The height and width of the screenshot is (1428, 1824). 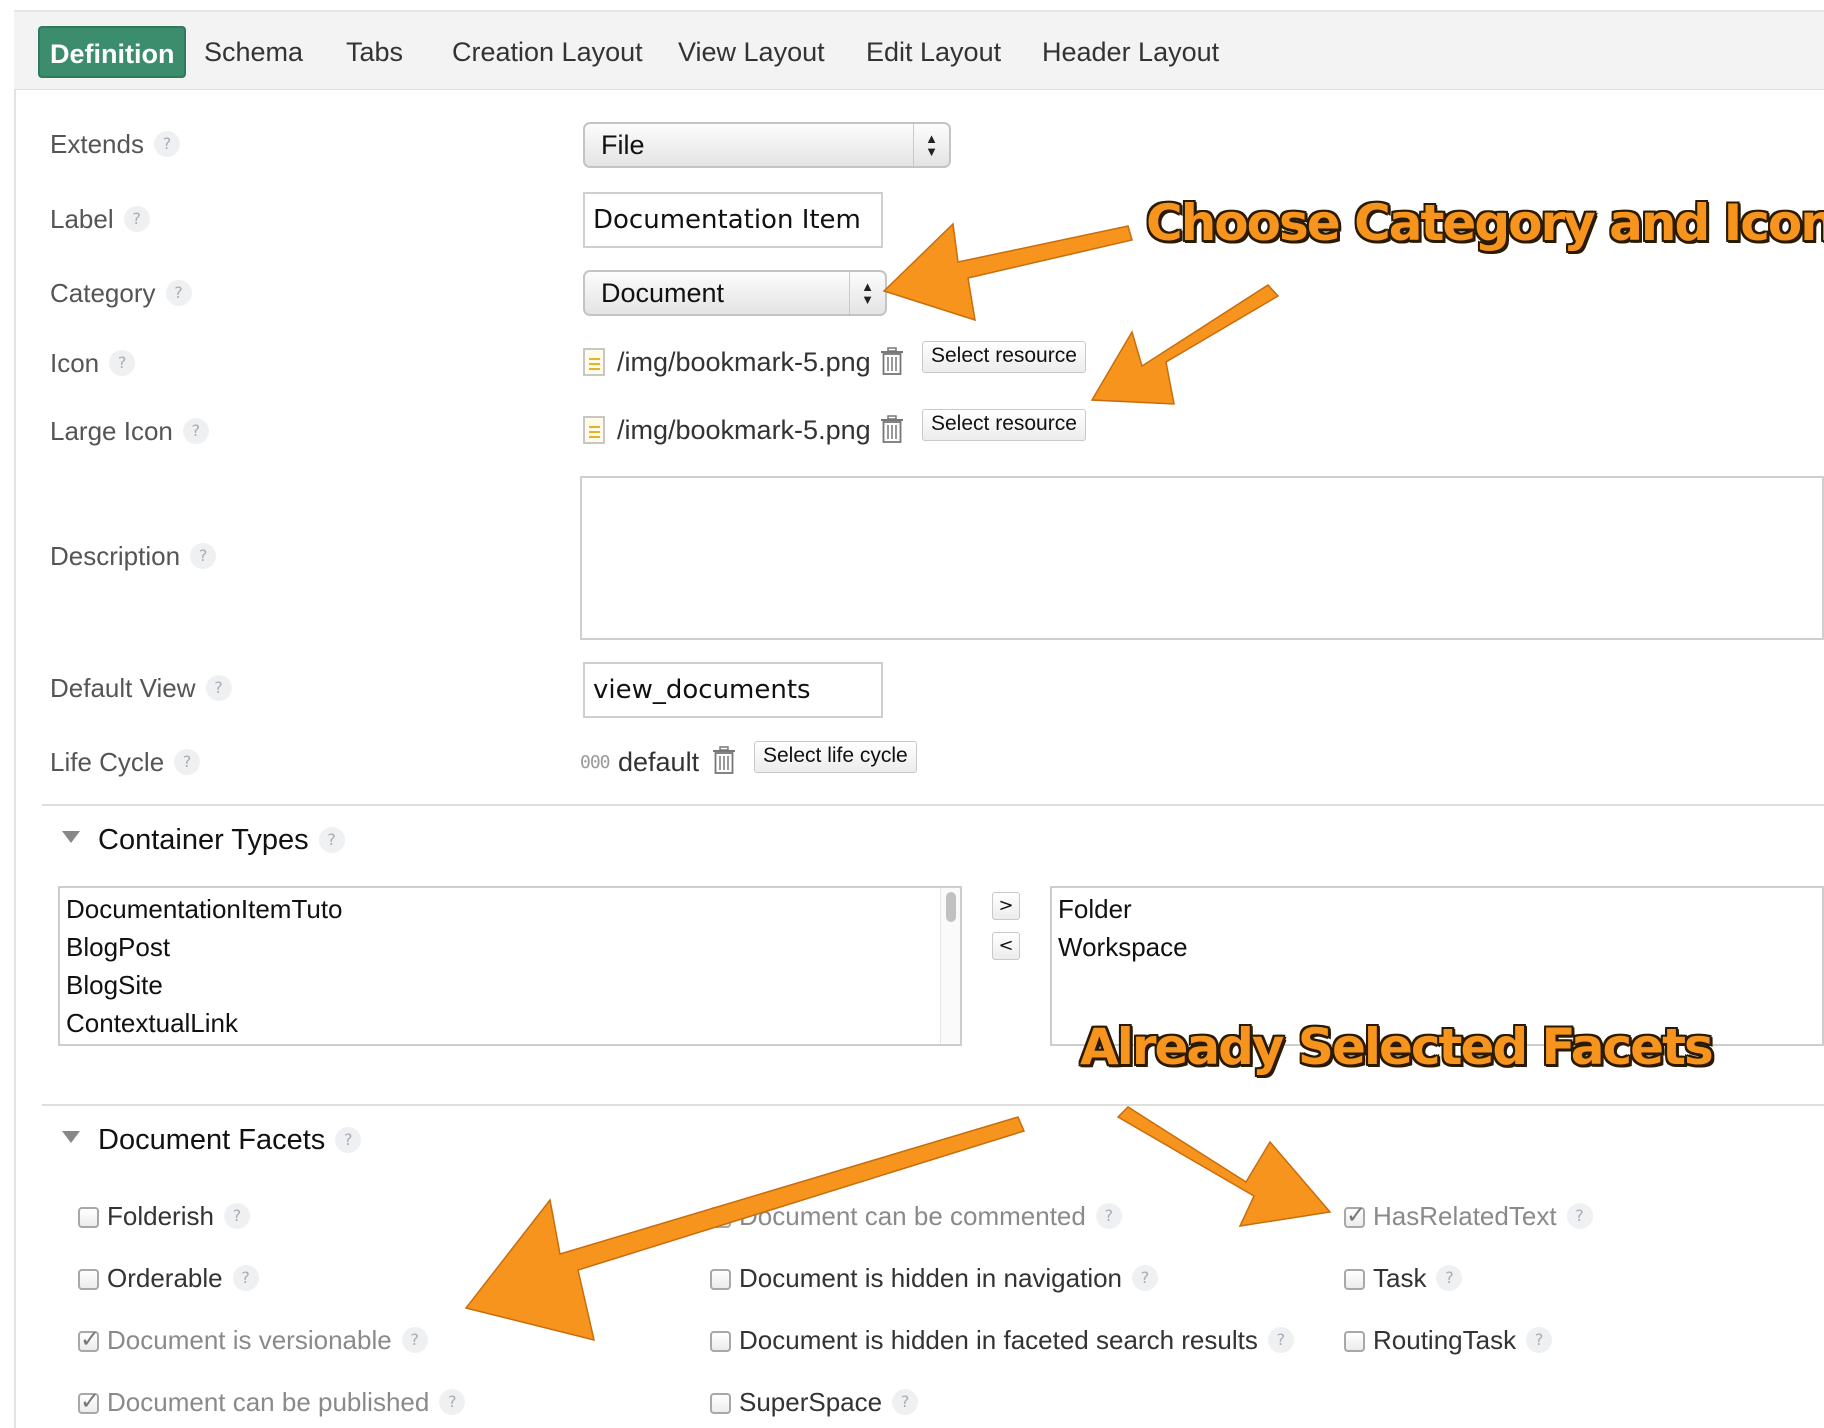 What do you see at coordinates (1007, 272) in the screenshot?
I see `arrow-to-category` at bounding box center [1007, 272].